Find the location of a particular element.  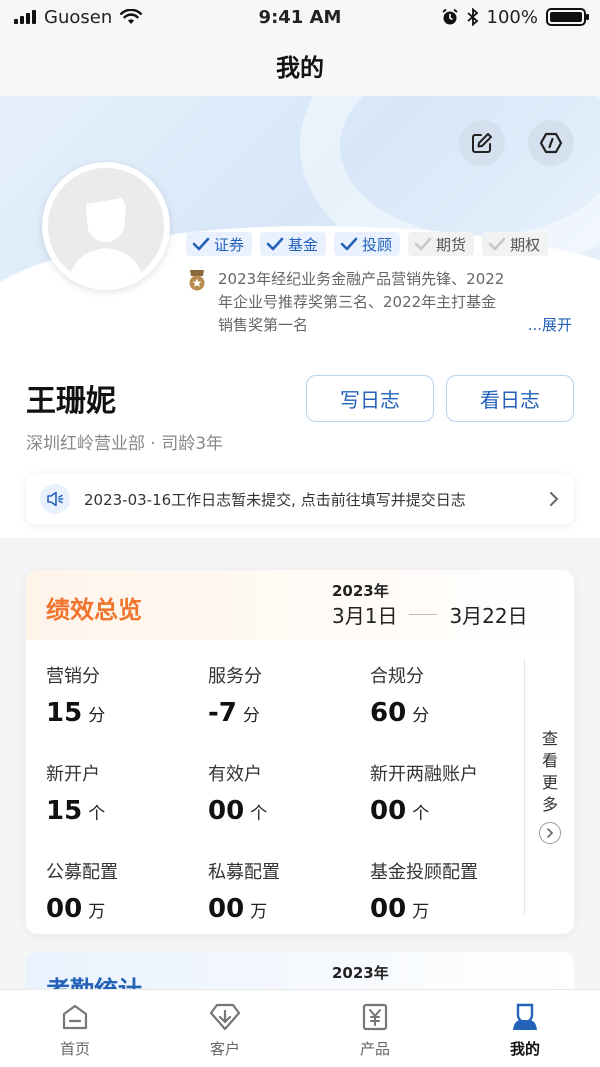

see-more-char: 看 is located at coordinates (549, 760).